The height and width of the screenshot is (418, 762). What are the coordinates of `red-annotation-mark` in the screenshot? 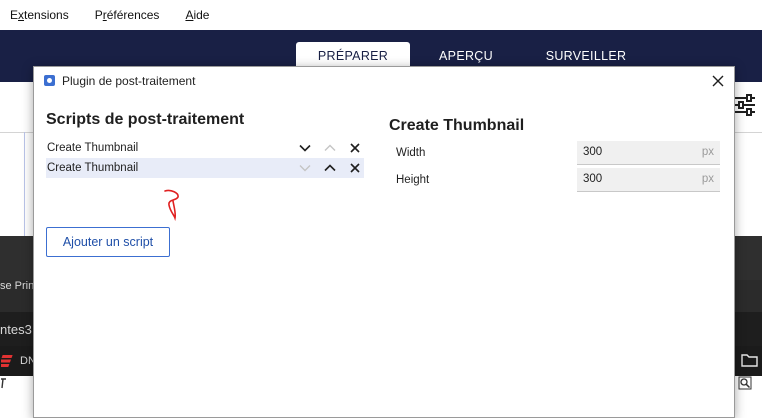 It's located at (171, 205).